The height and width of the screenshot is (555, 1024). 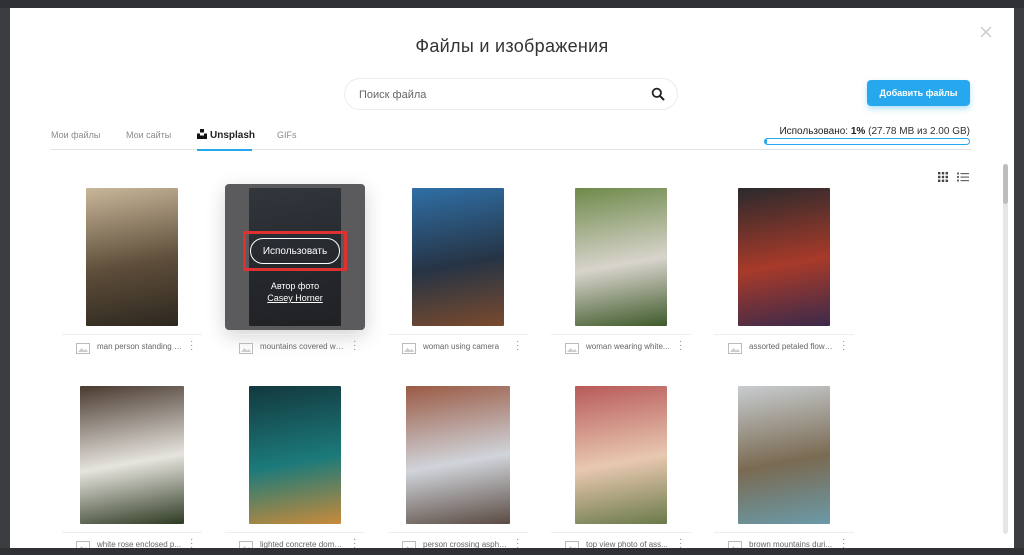 What do you see at coordinates (658, 94) in the screenshot?
I see `search-icon` at bounding box center [658, 94].